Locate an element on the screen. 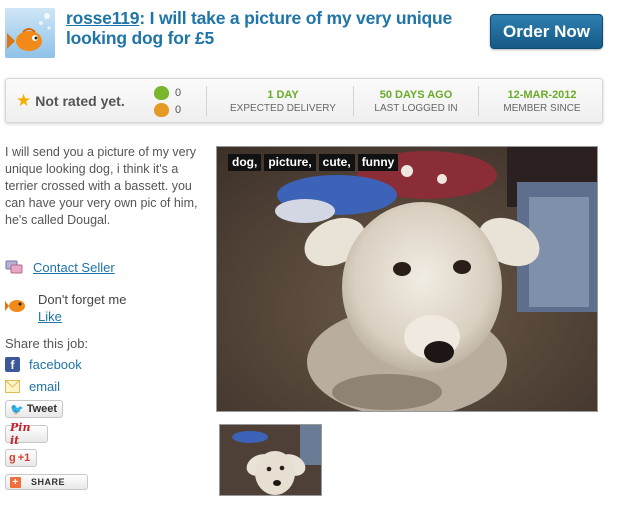 The width and height of the screenshot is (617, 507). last-login-stat: 50 DAYS AGO LAST LOGGED IN is located at coordinates (416, 101).